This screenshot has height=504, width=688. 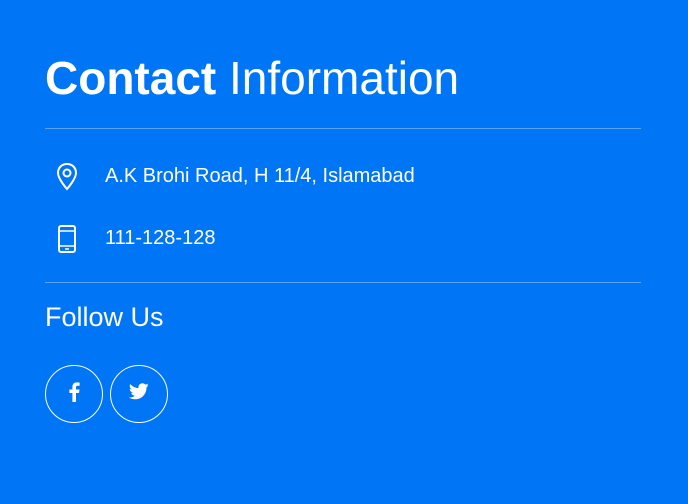 What do you see at coordinates (131, 78) in the screenshot?
I see `title-bold: Contact` at bounding box center [131, 78].